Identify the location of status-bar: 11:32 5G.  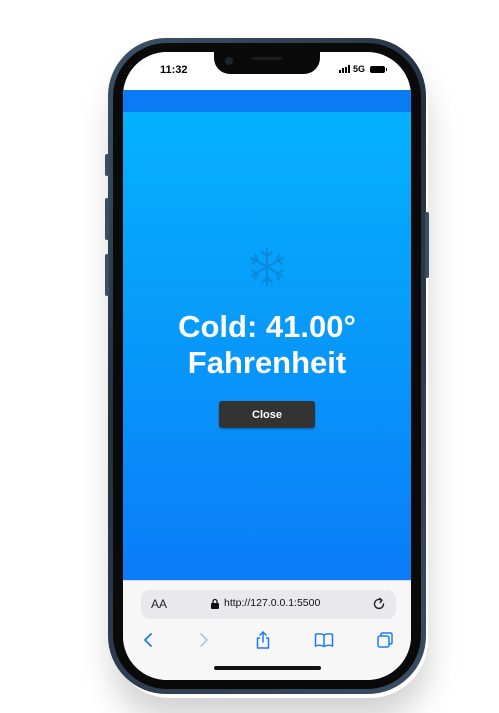
(267, 71).